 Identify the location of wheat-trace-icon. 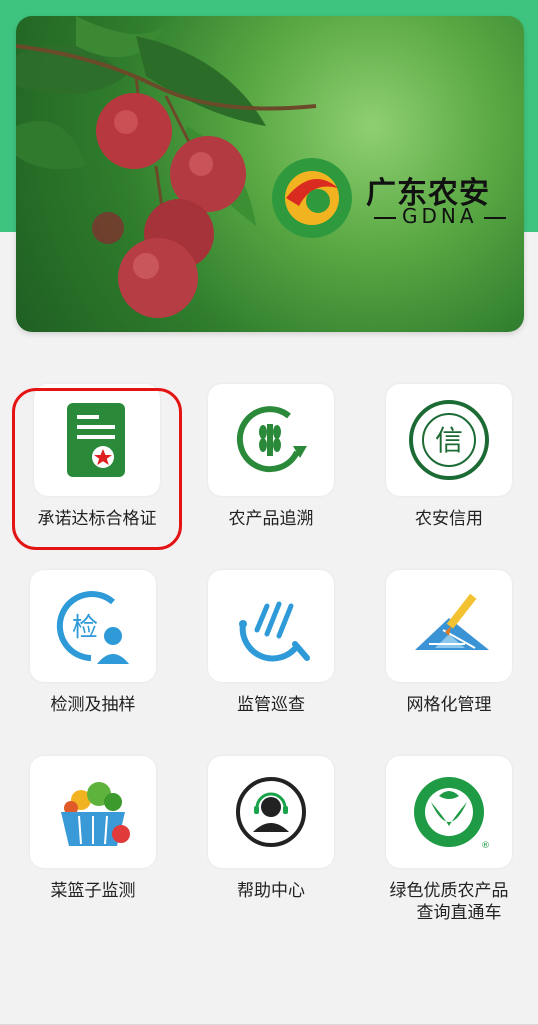
(271, 439).